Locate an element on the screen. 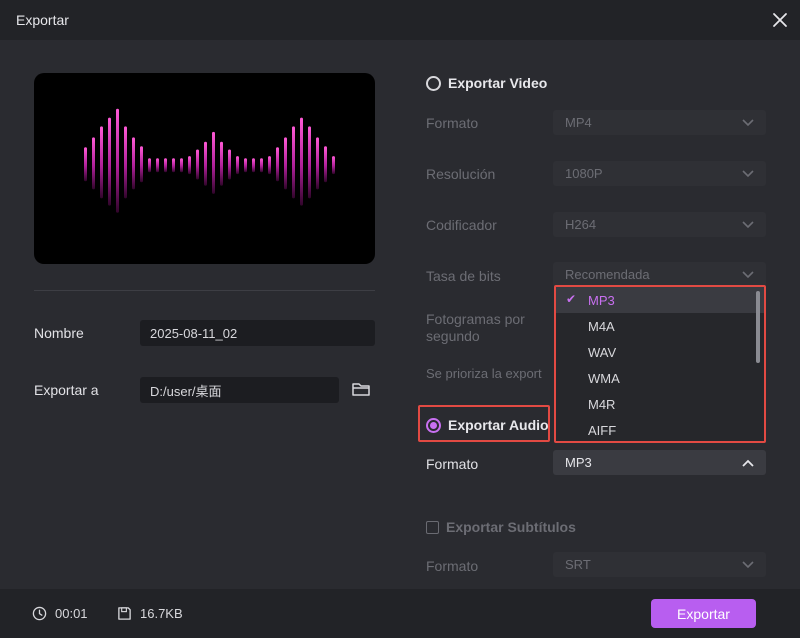 This screenshot has width=800, height=638. export-path-input: D:/user/桌面 is located at coordinates (239, 390).